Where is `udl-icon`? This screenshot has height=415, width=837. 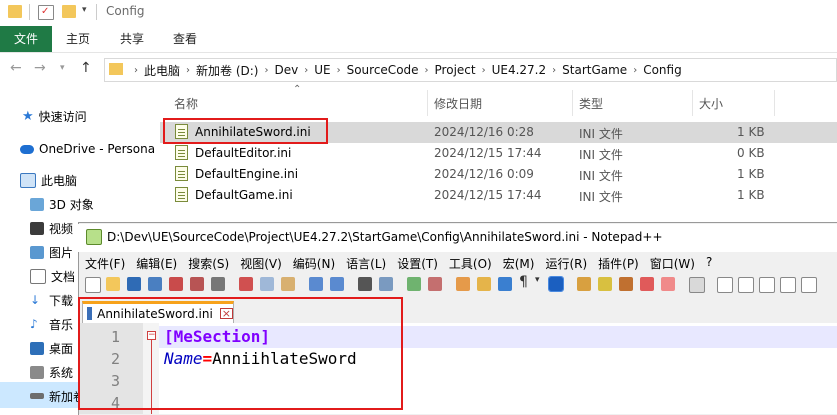
udl-icon is located at coordinates (584, 284).